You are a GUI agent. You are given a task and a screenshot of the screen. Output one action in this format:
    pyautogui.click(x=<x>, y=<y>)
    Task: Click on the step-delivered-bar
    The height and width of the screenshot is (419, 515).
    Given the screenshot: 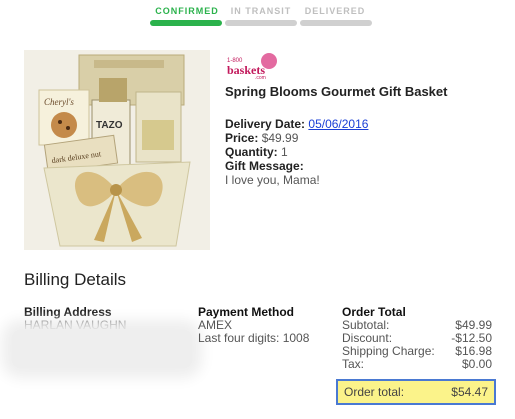 What is the action you would take?
    pyautogui.click(x=336, y=23)
    